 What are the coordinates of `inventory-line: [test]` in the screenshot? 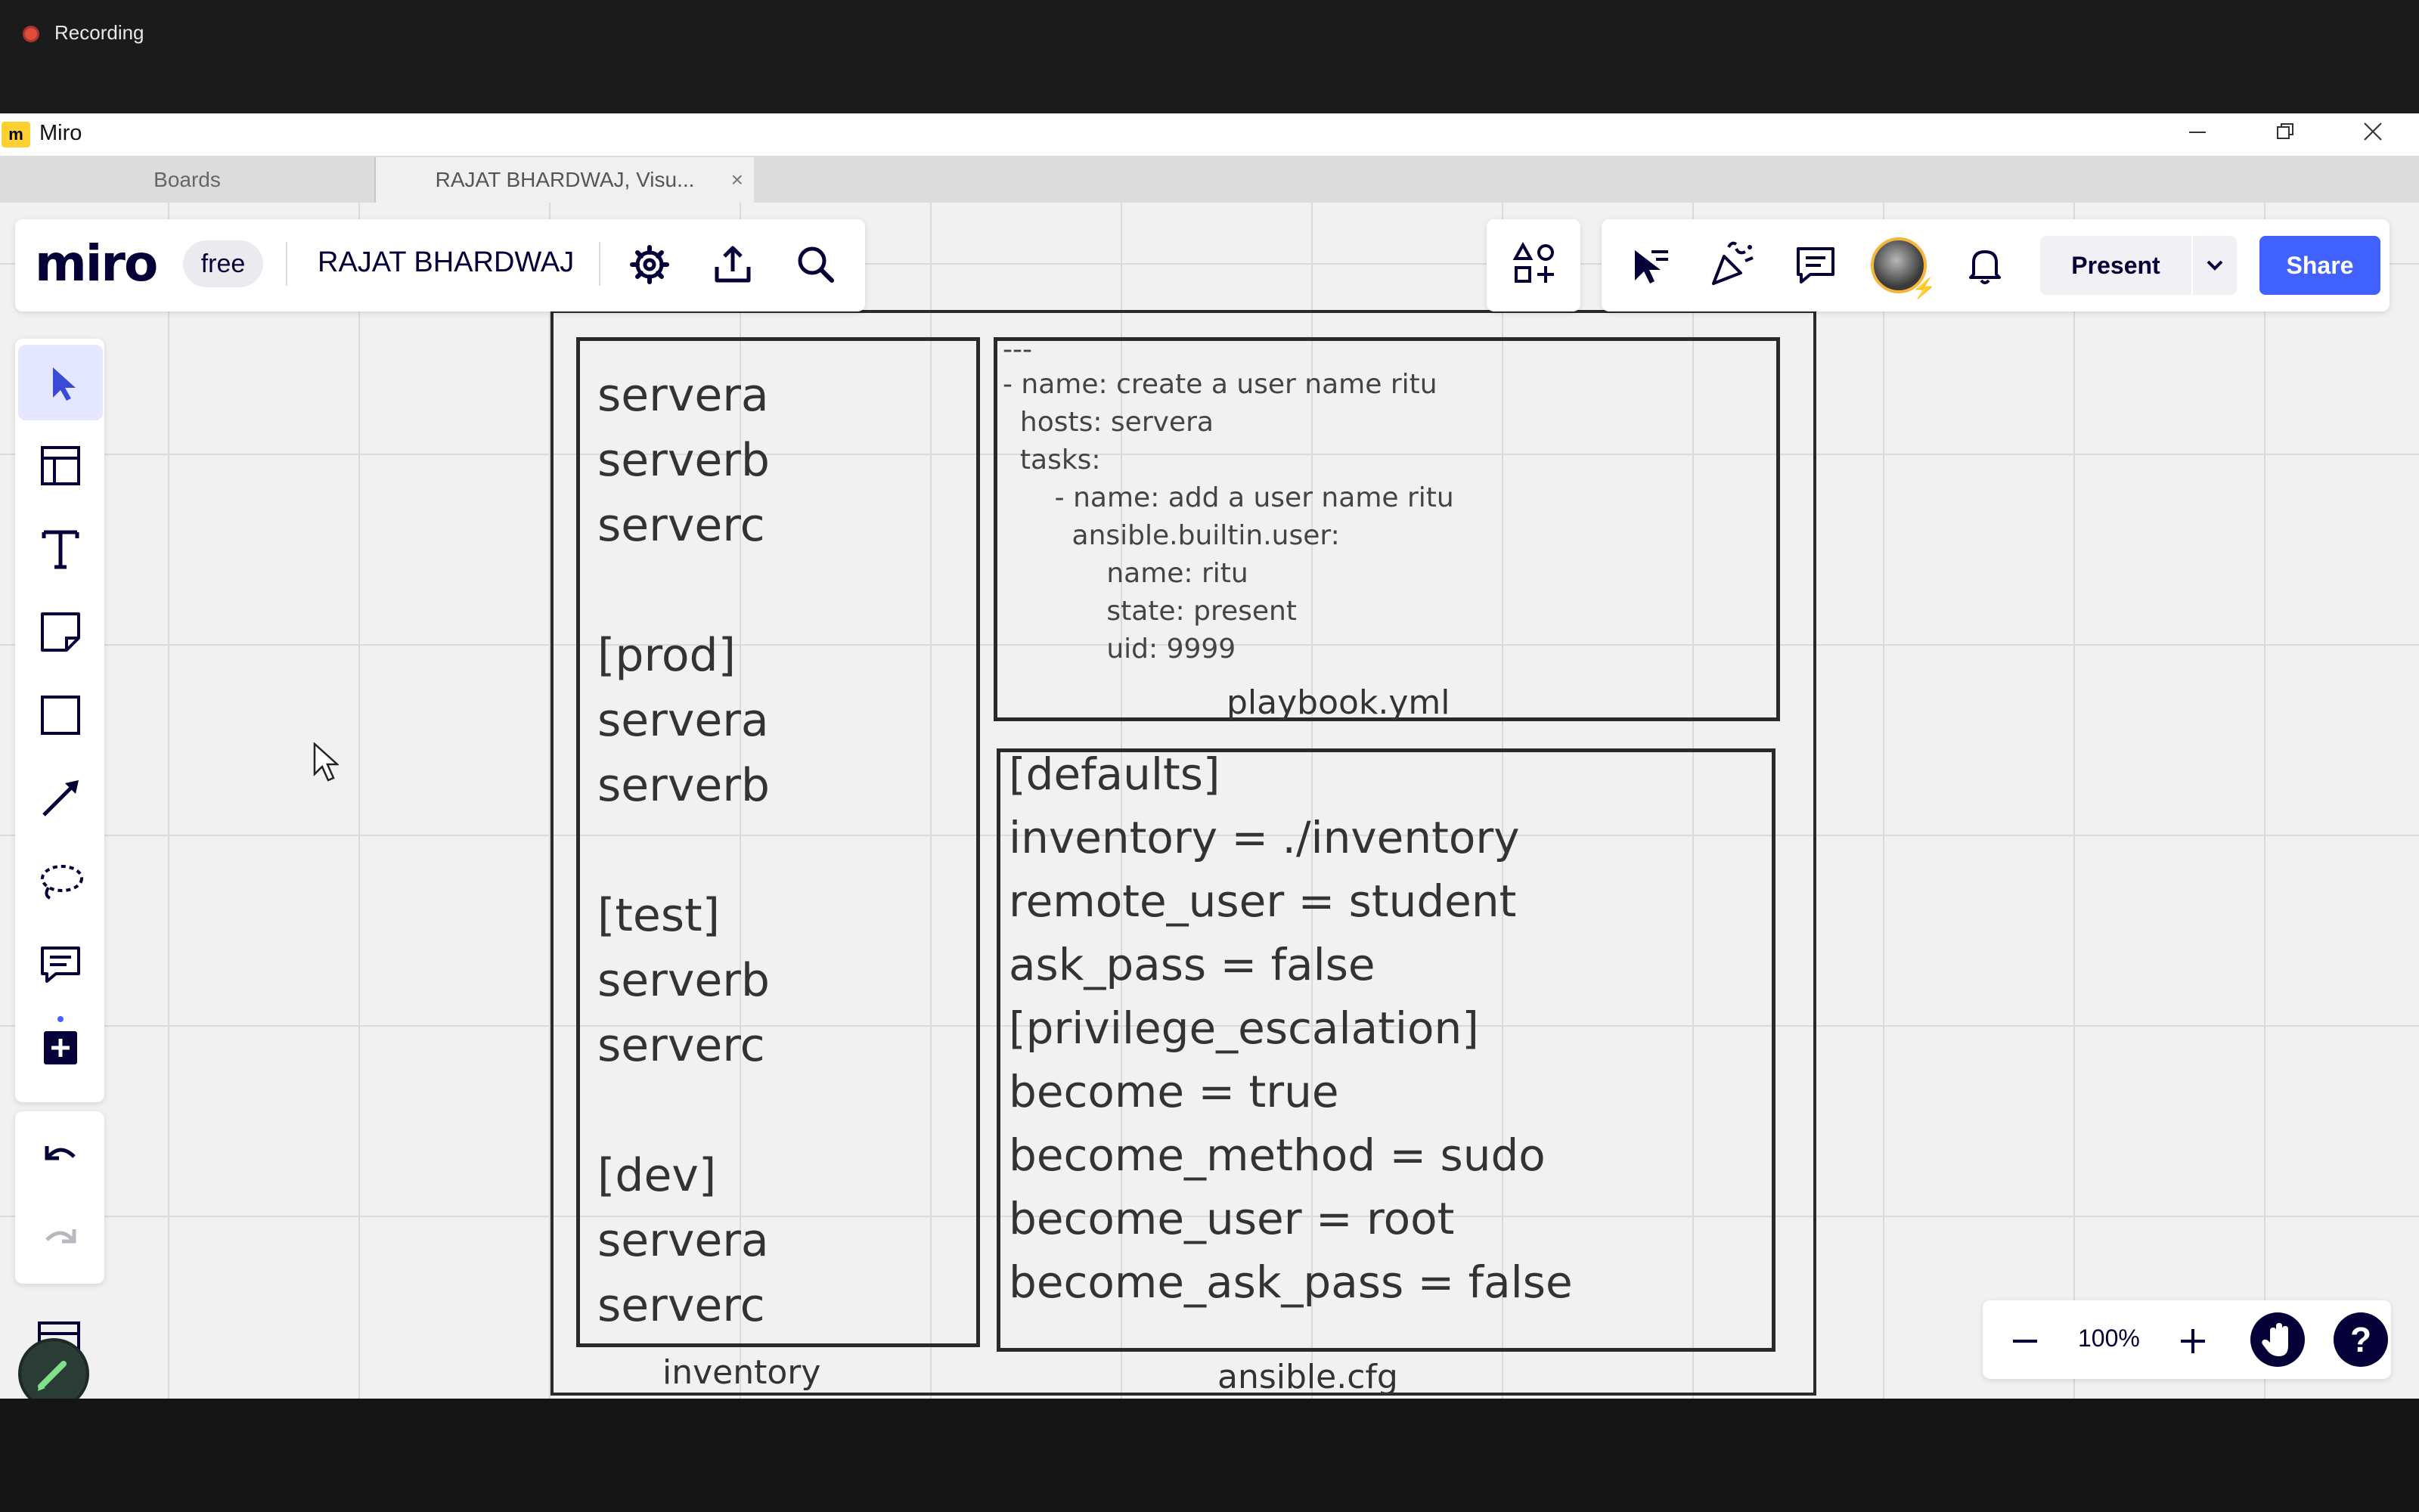 It's located at (659, 916).